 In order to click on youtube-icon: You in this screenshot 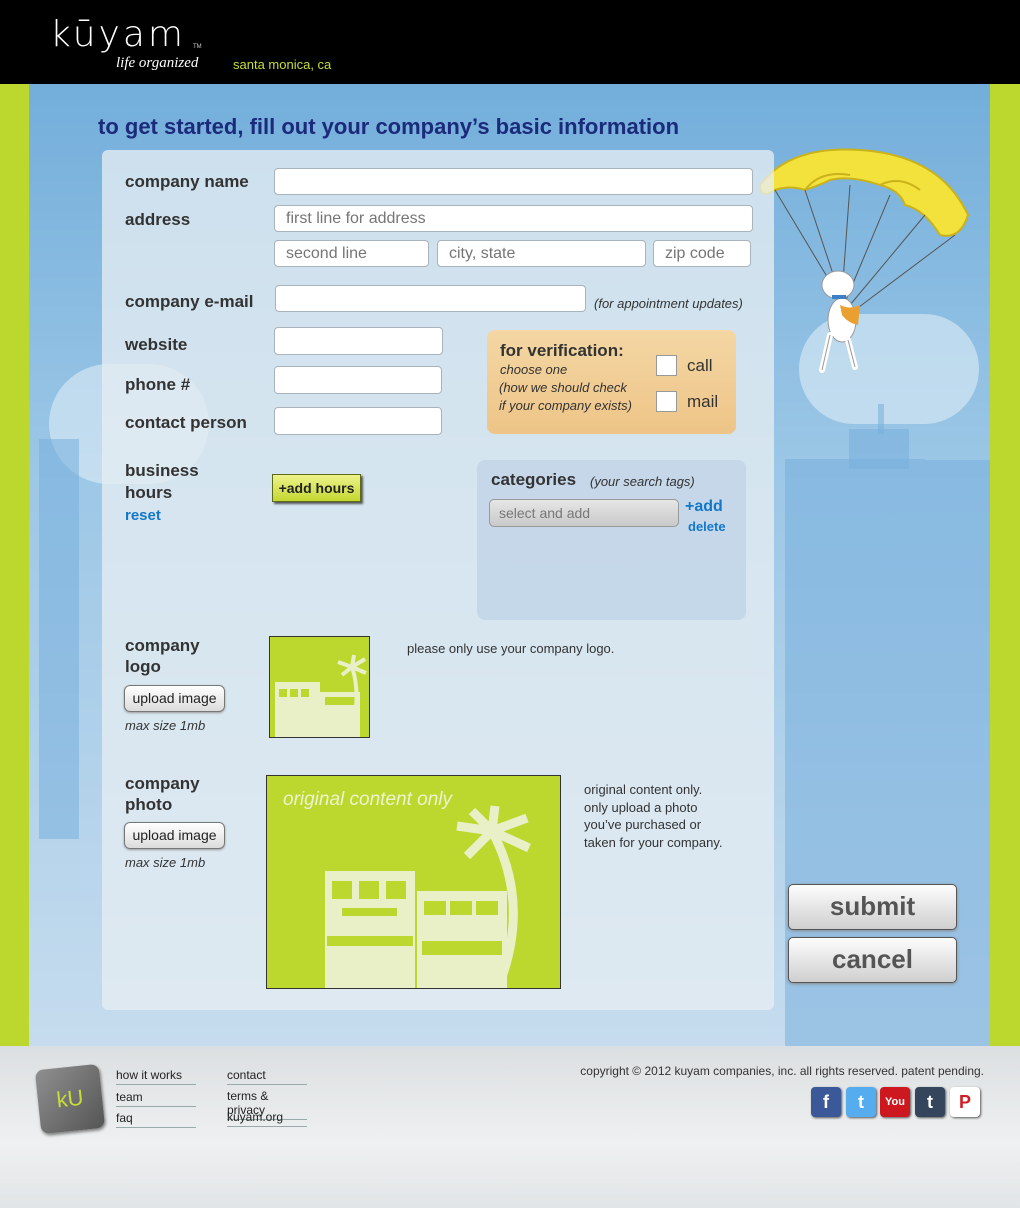, I will do `click(895, 1102)`.